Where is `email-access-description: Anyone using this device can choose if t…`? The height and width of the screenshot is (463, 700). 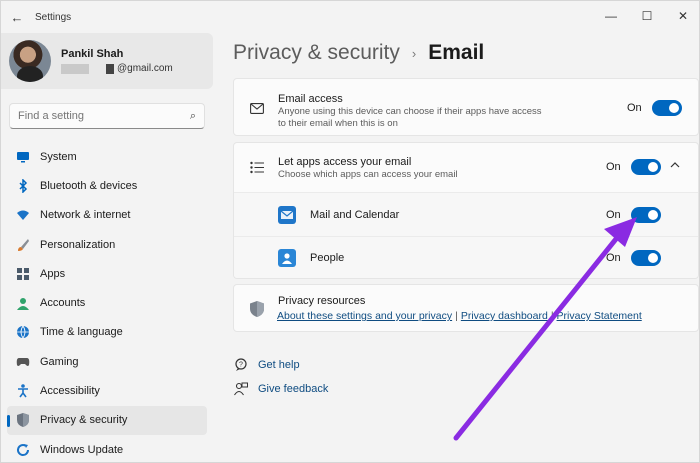
email-access-description: Anyone using this device can choose if t… is located at coordinates (410, 117).